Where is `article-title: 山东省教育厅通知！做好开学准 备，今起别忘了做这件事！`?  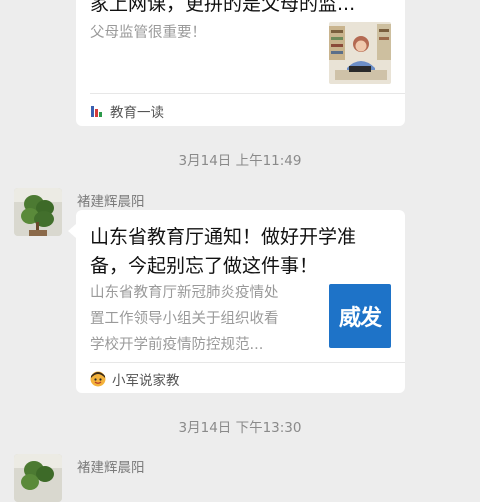
article-title: 山东省教育厅通知！做好开学准 备，今起别忘了做这件事！ is located at coordinates (240, 252).